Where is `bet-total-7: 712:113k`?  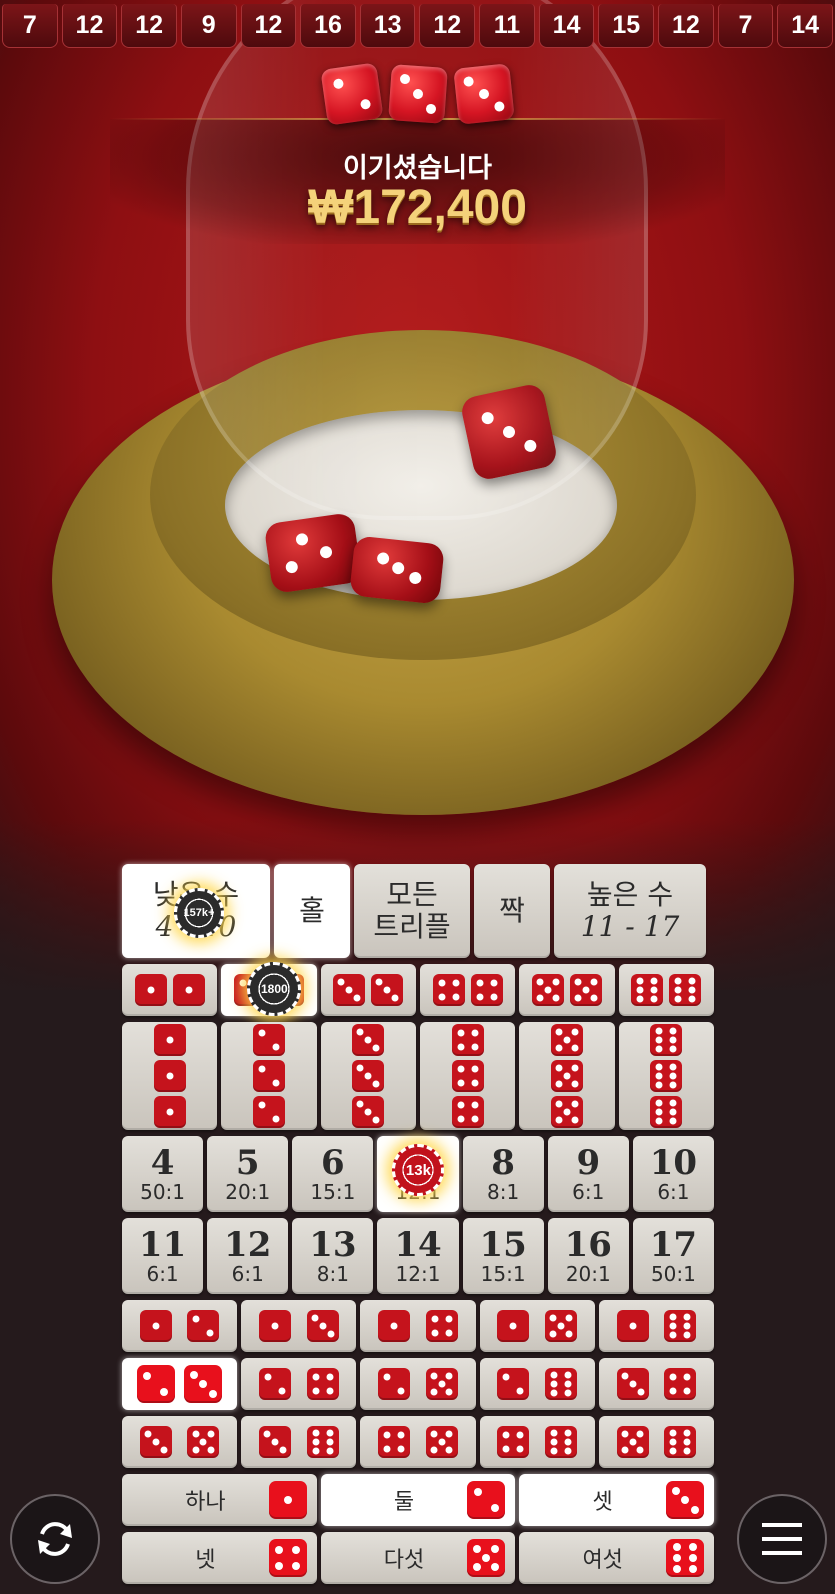 bet-total-7: 712:113k is located at coordinates (418, 1174).